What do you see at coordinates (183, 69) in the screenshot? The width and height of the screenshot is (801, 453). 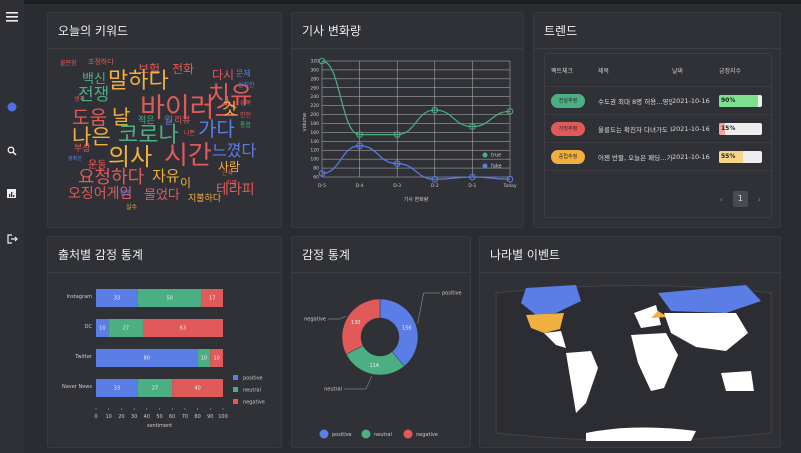 I see `word-cloud-word: 전화` at bounding box center [183, 69].